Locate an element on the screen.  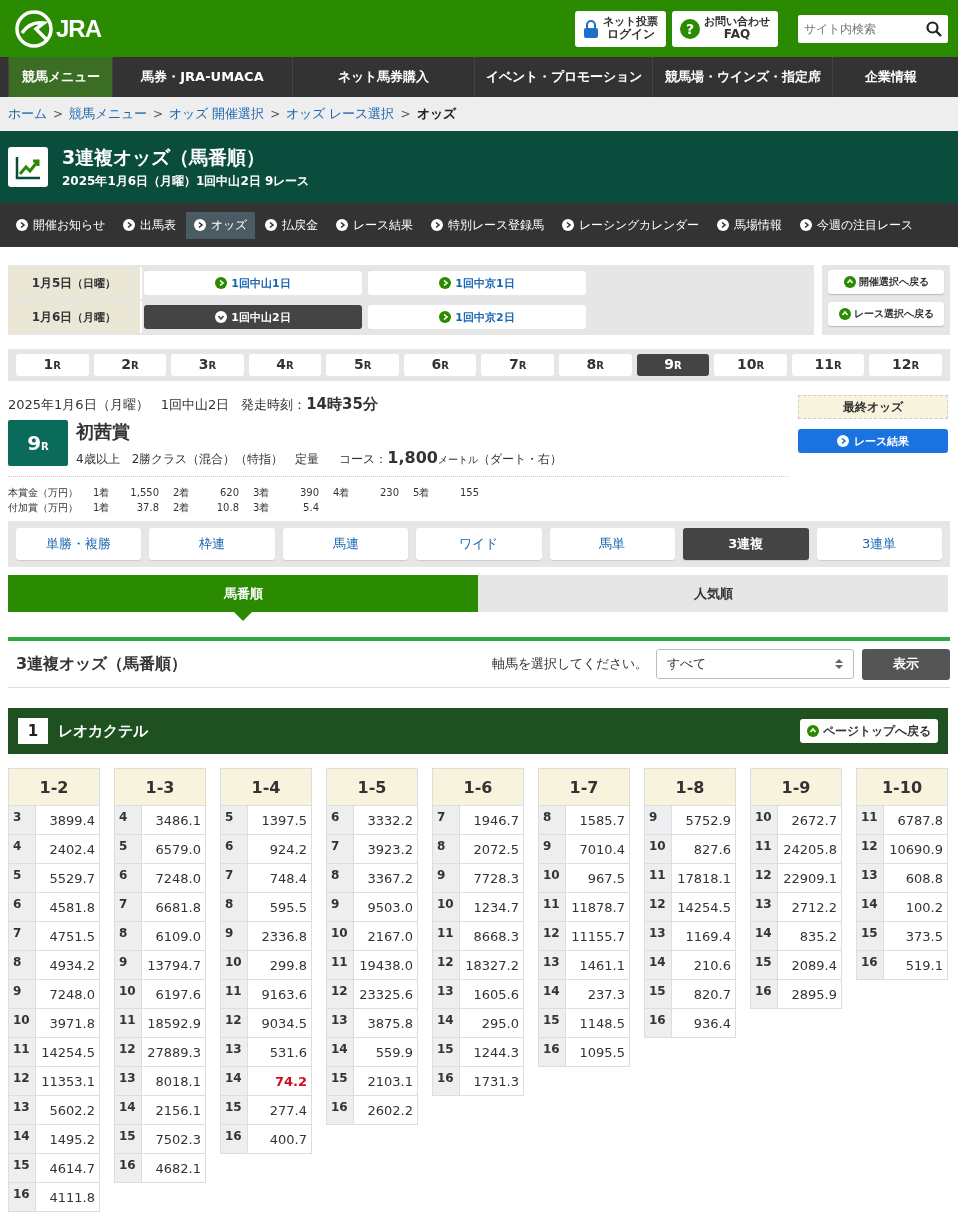
odds-cell: 608.8 is located at coordinates (915, 878).